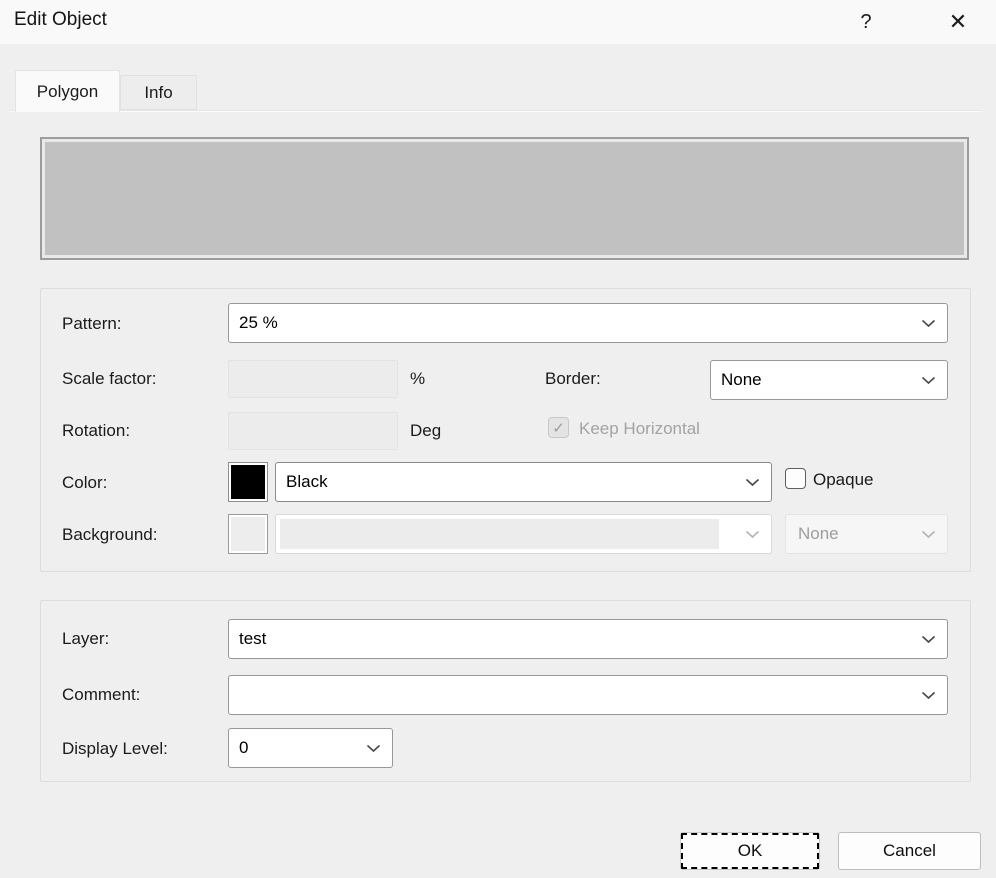 The image size is (996, 878). Describe the element at coordinates (829, 380) in the screenshot. I see `border-dropdown: None` at that location.